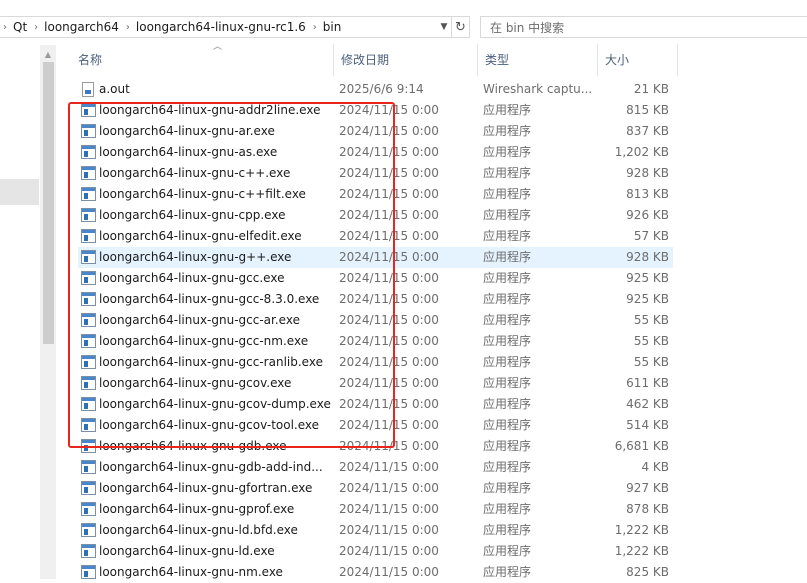 This screenshot has width=807, height=583. I want to click on column-headers: 名称 ︿ 修改日期 类型 大小, so click(432, 59).